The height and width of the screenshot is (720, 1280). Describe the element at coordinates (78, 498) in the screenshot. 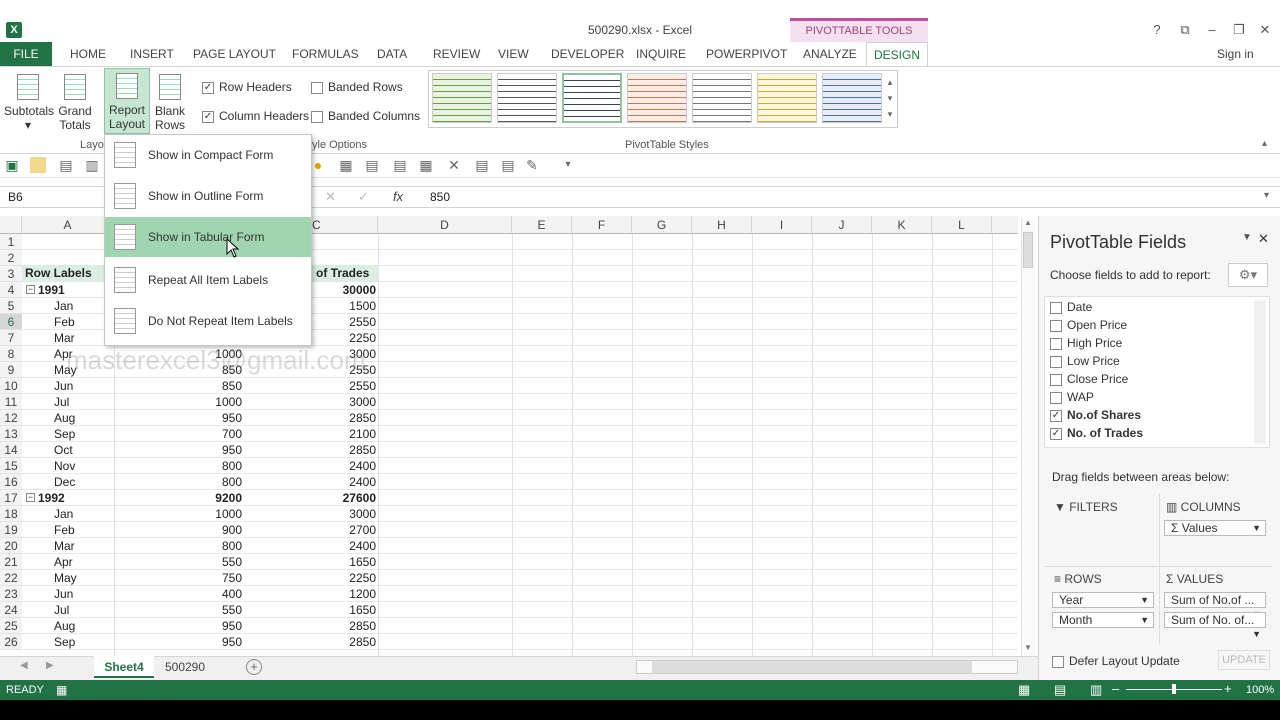

I see `year-label: 1992` at that location.